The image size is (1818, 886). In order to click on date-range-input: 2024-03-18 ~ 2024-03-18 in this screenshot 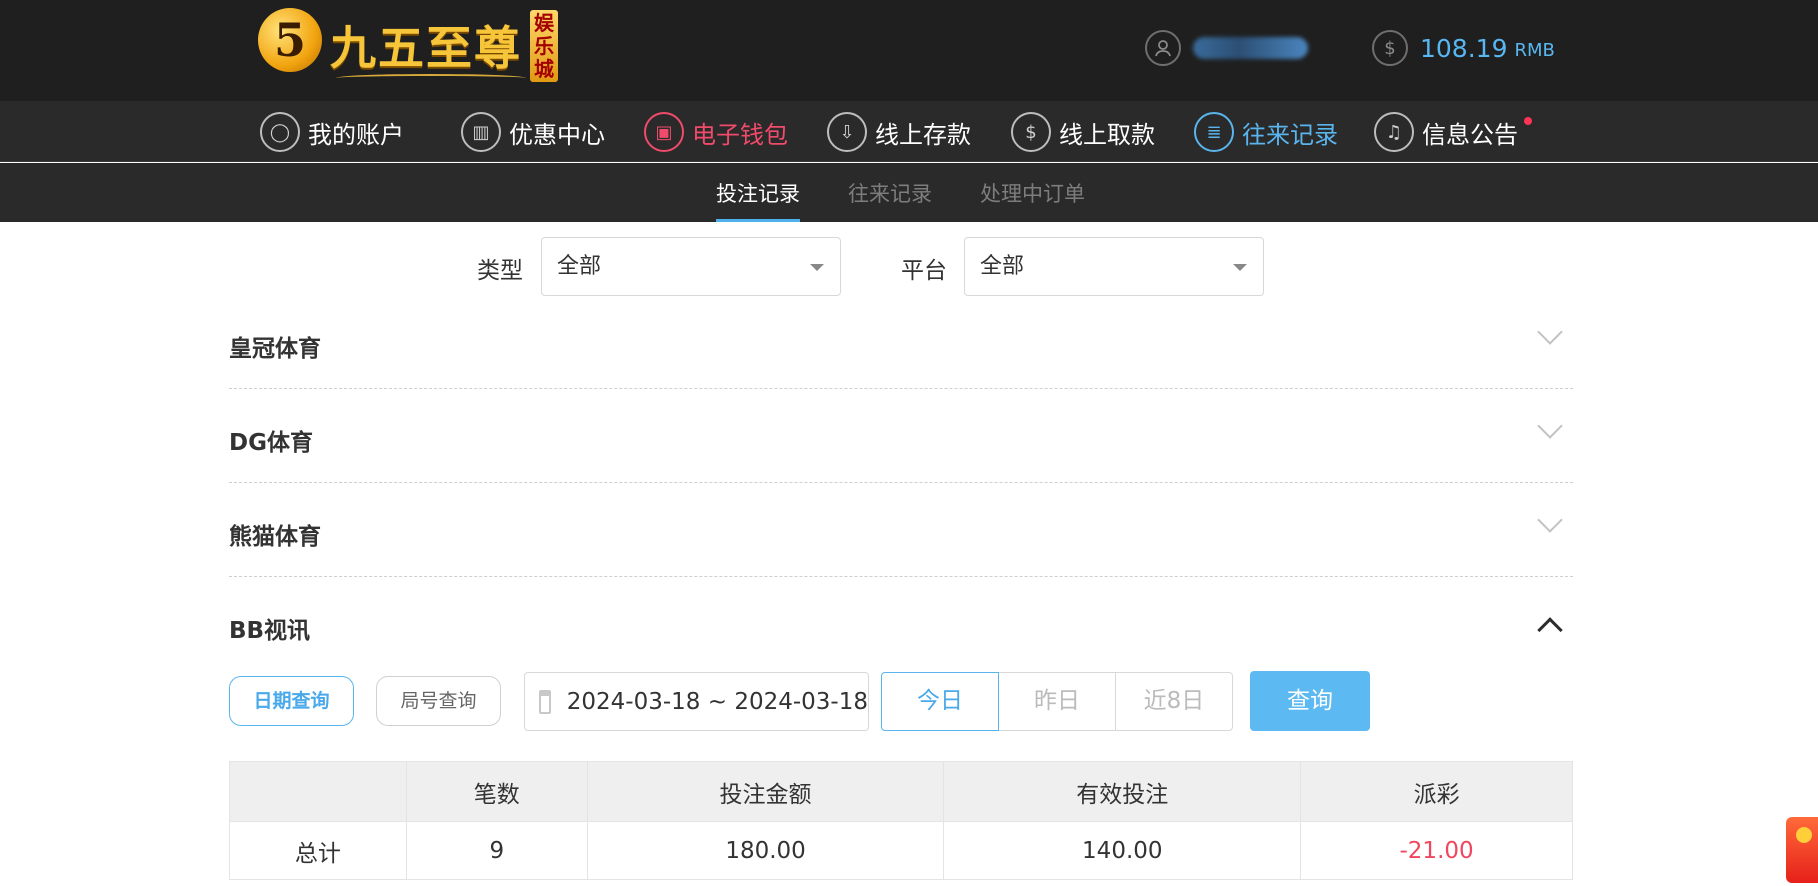, I will do `click(696, 701)`.